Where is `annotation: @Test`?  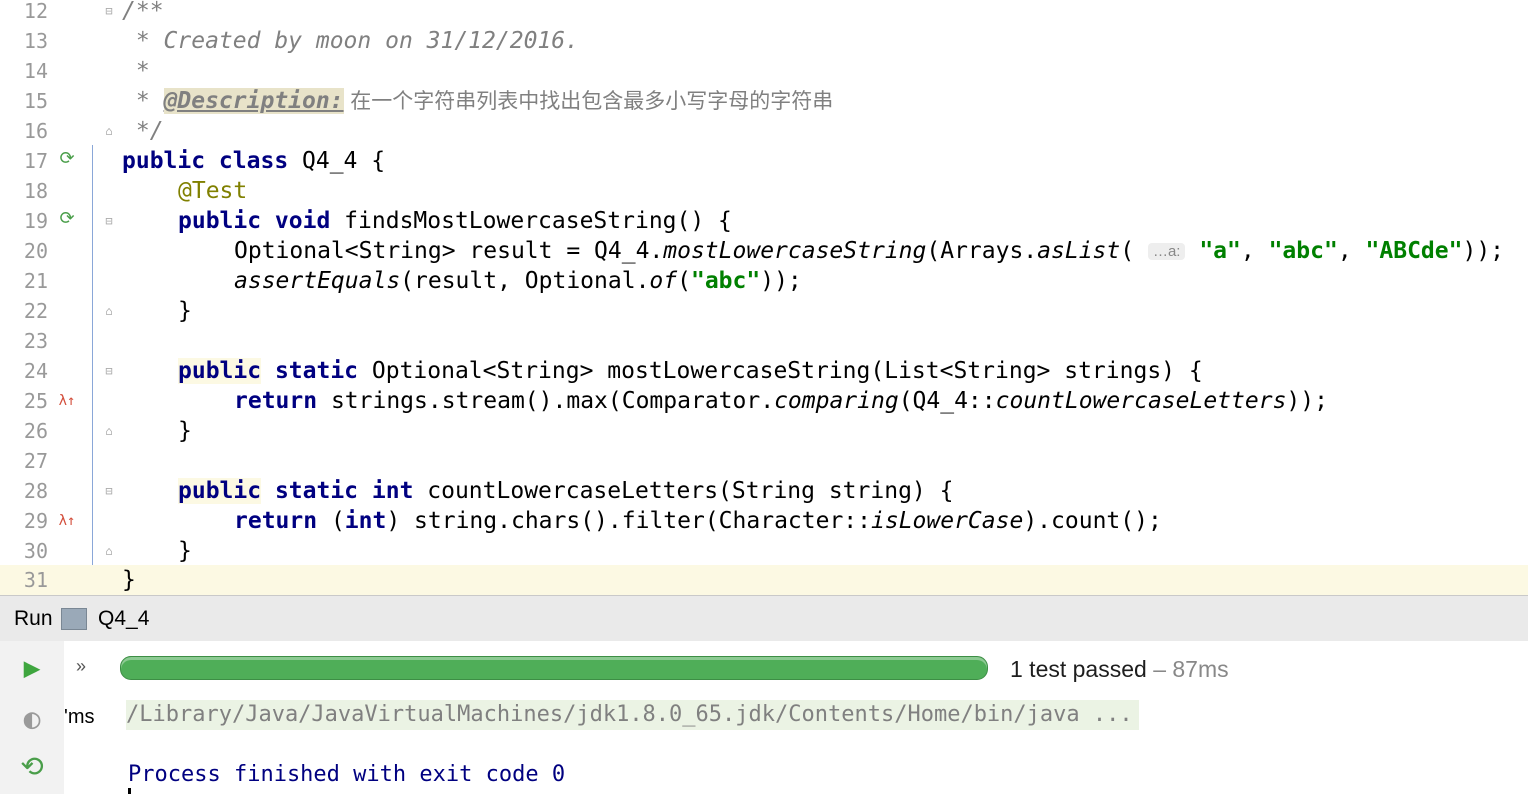
annotation: @Test is located at coordinates (213, 191).